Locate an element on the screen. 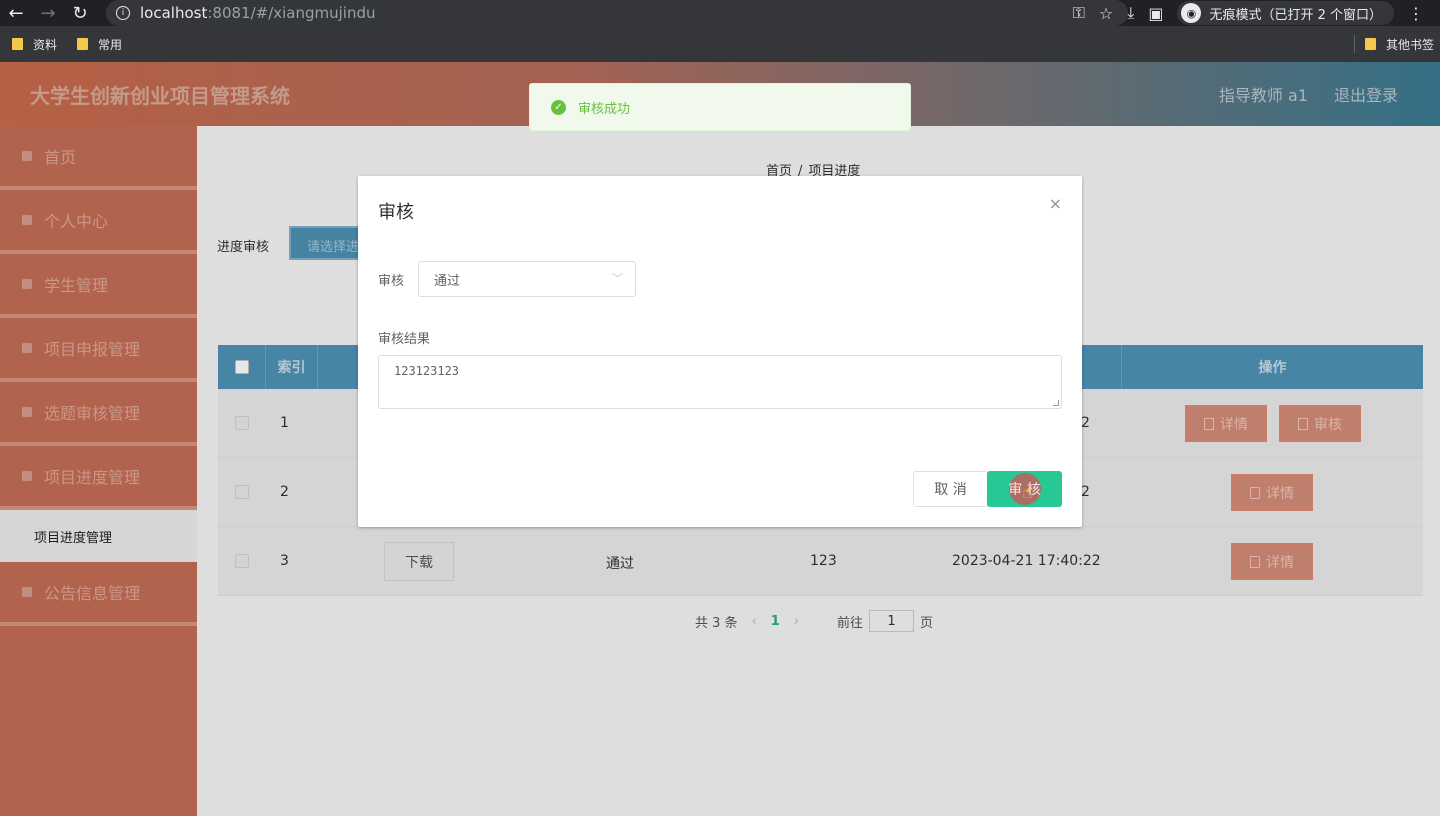 Image resolution: width=1440 pixels, height=816 pixels. other-bookmarks: 其他书签 is located at coordinates (1393, 44).